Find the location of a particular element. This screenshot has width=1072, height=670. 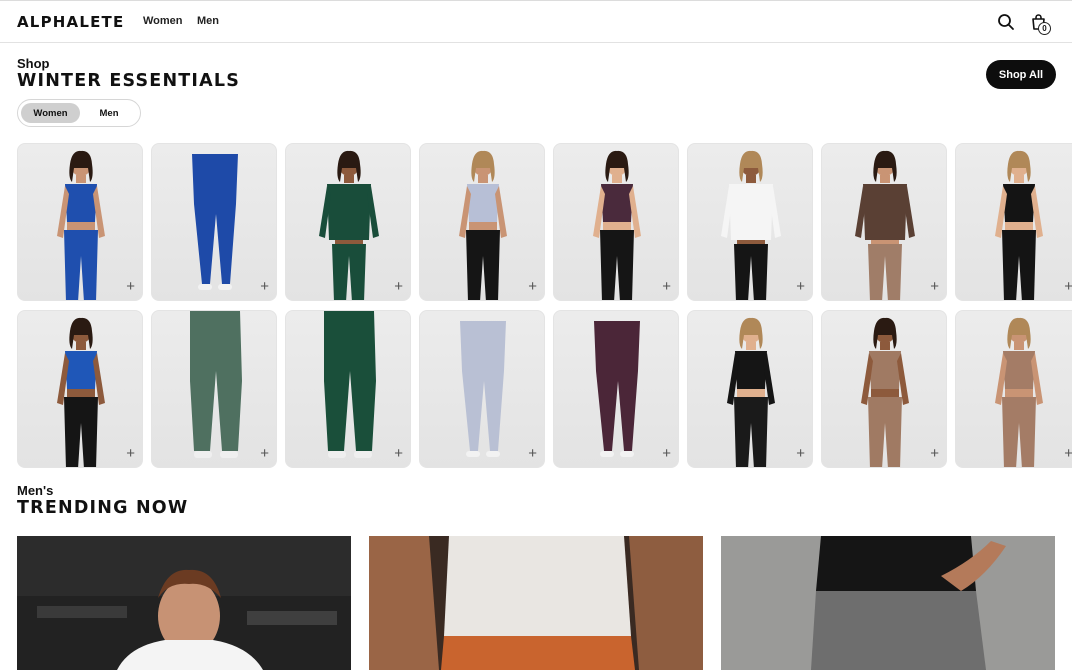

gender-toggle: Women Men is located at coordinates (79, 113).